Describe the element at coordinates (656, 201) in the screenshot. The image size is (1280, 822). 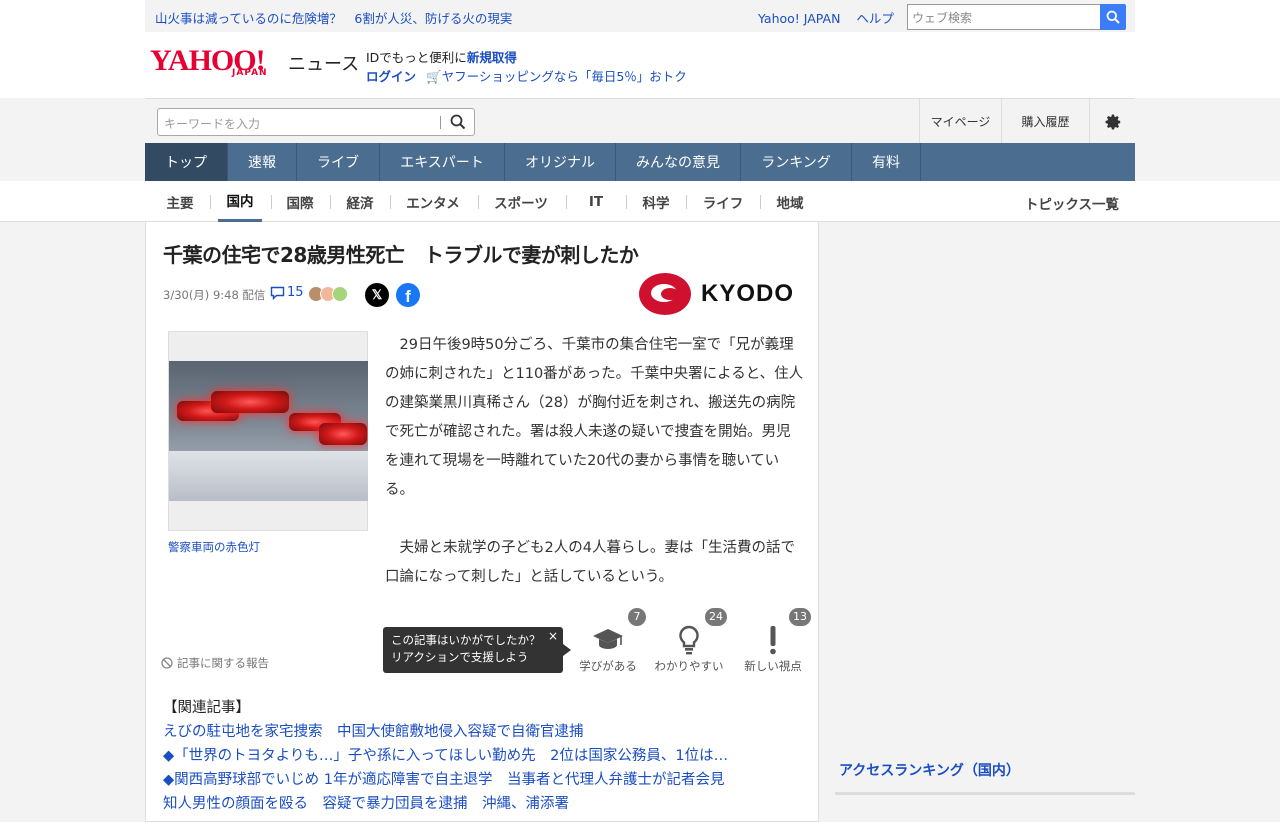
I see `subnav-science: 科学` at that location.